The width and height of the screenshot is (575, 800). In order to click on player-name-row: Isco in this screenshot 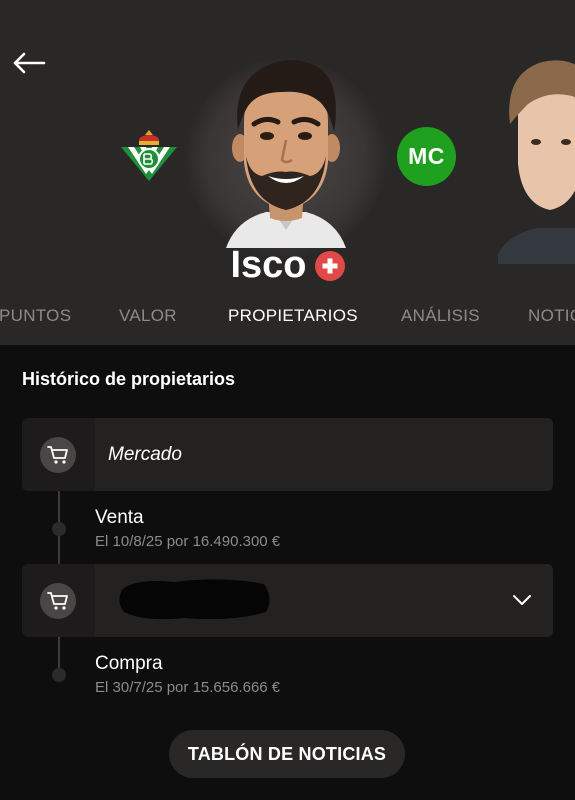, I will do `click(287, 265)`.